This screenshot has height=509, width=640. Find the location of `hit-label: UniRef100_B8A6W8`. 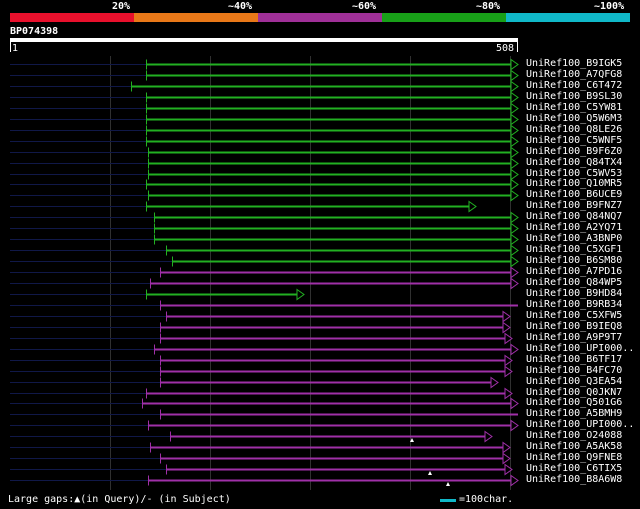

hit-label: UniRef100_B8A6W8 is located at coordinates (574, 480).